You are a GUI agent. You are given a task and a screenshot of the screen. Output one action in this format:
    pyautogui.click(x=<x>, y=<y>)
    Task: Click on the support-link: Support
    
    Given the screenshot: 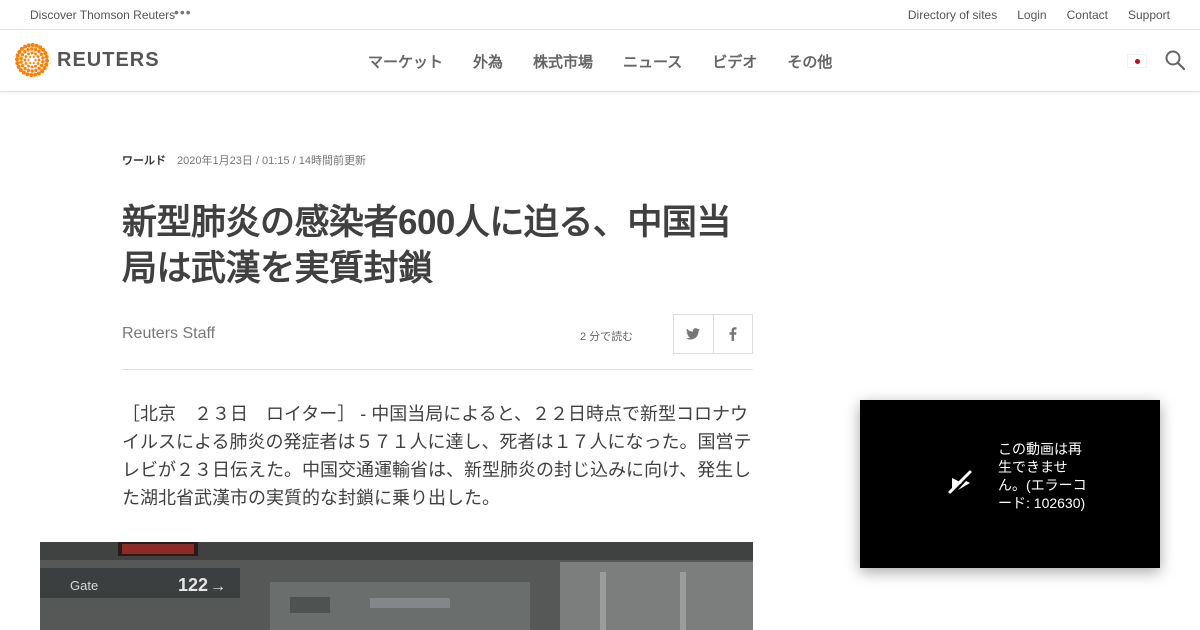 What is the action you would take?
    pyautogui.click(x=1149, y=15)
    